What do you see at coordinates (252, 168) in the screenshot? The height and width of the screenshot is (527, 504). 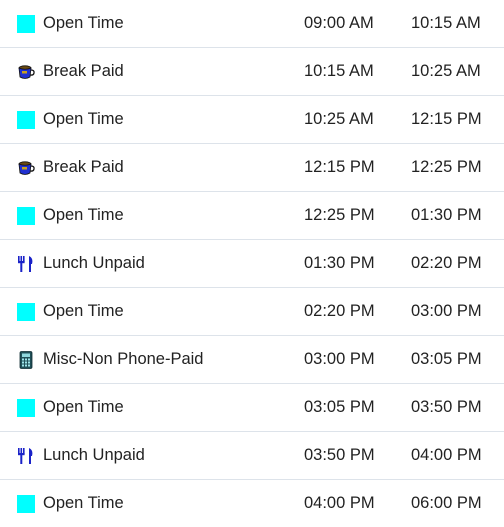 I see `schedule-row: Break Paid 12:15 PM 12:25 PM` at bounding box center [252, 168].